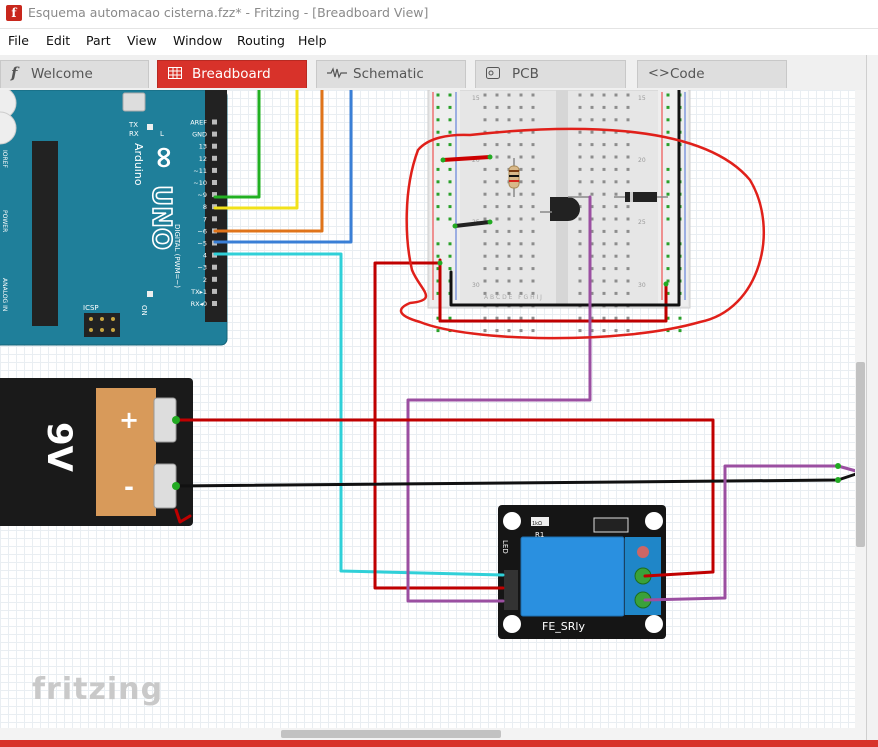 The image size is (878, 747). Describe the element at coordinates (261, 40) in the screenshot. I see `menu-routing: Routing` at that location.